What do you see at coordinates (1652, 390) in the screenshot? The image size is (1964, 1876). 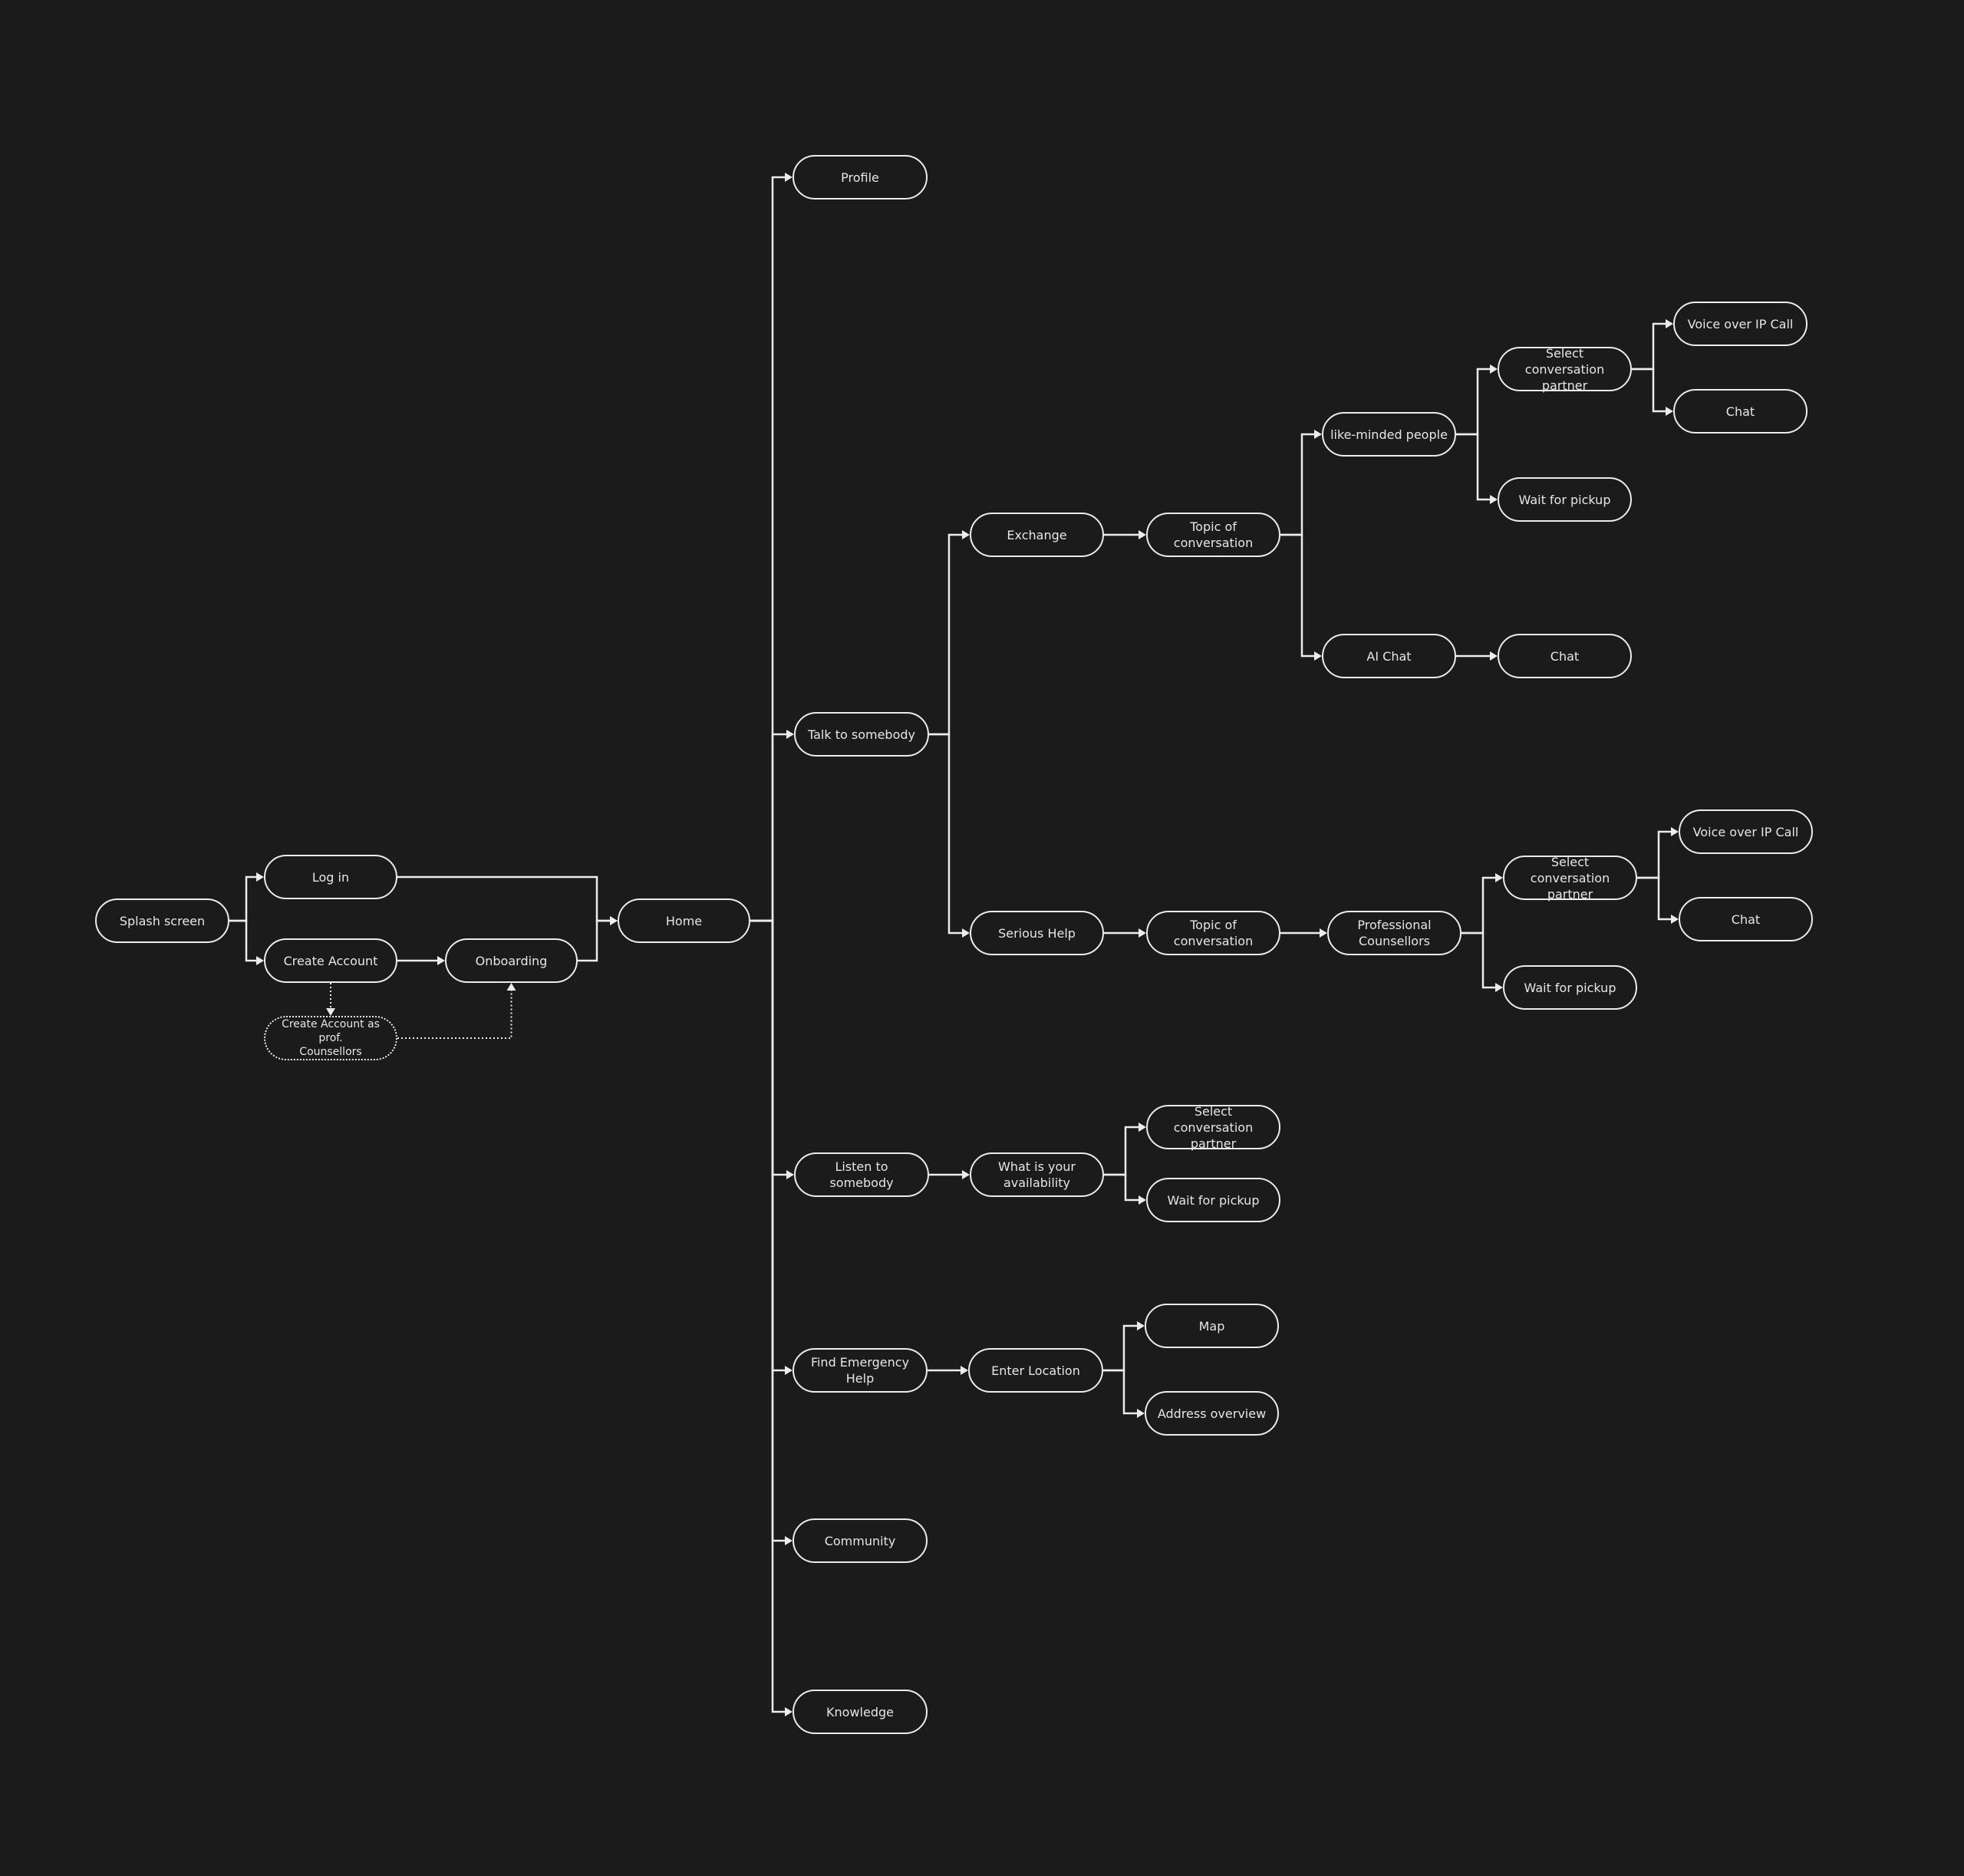 I see `edge-lm-select-partner-to-lm-chat` at bounding box center [1652, 390].